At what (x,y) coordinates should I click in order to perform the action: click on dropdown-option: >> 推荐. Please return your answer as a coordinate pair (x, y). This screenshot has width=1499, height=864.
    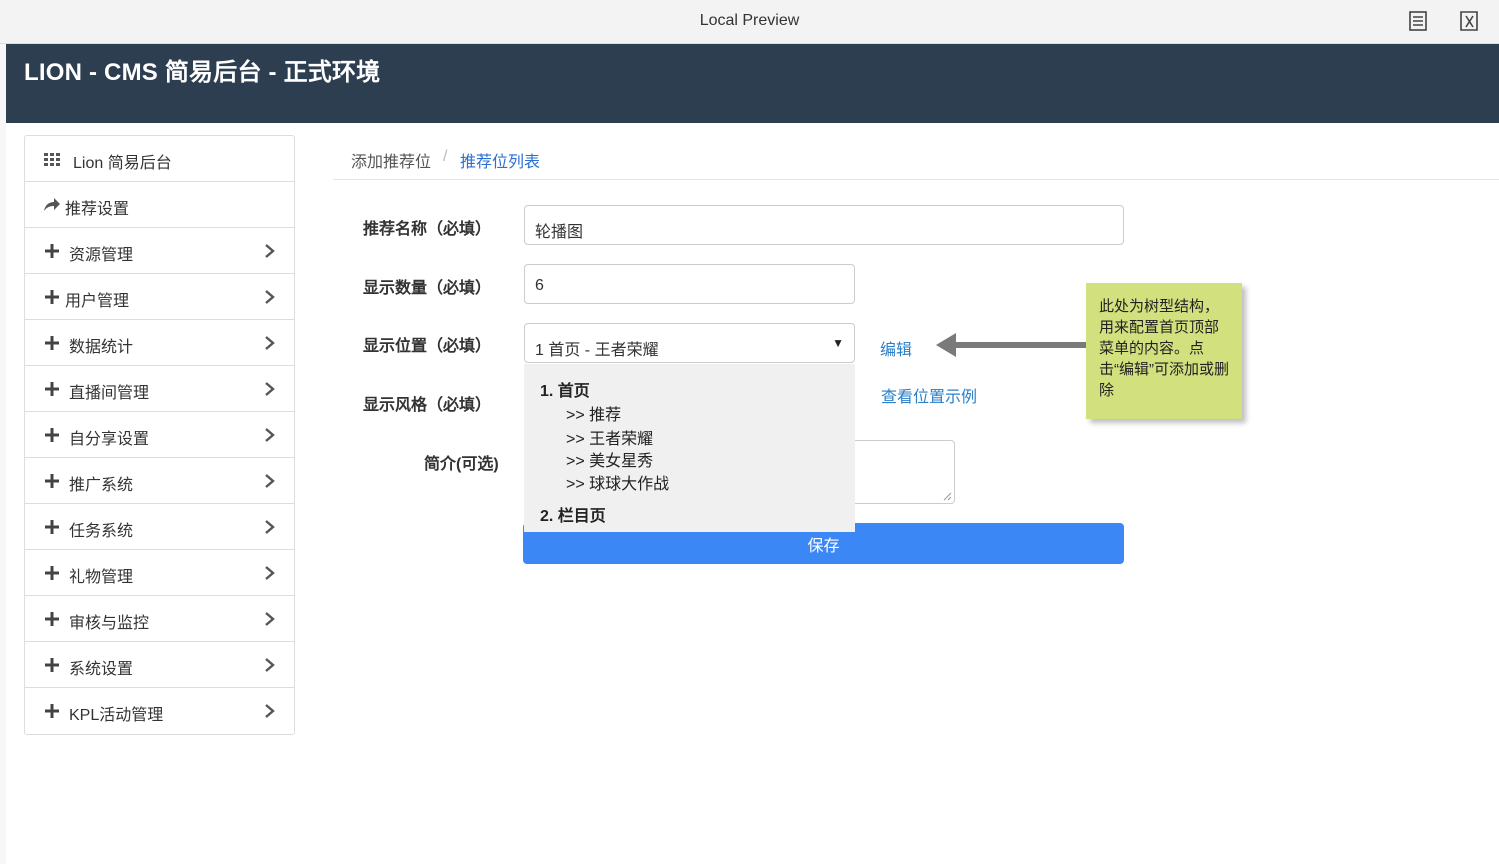
    Looking at the image, I should click on (593, 413).